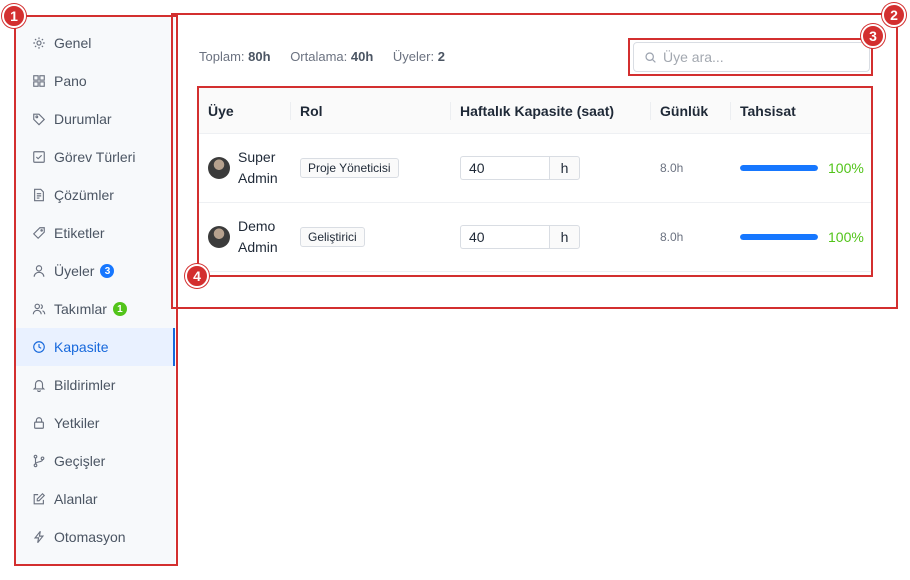 Image resolution: width=910 pixels, height=580 pixels. What do you see at coordinates (73, 43) in the screenshot?
I see `sidebar-item-label: Genel` at bounding box center [73, 43].